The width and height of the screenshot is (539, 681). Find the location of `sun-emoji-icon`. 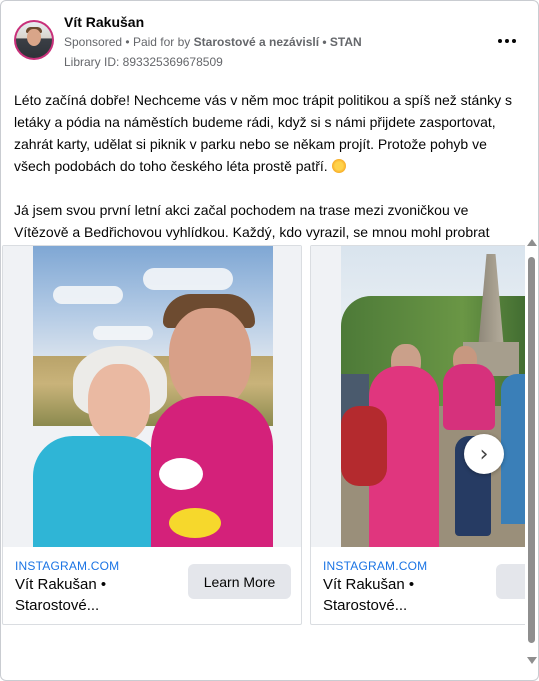

sun-emoji-icon is located at coordinates (338, 166).